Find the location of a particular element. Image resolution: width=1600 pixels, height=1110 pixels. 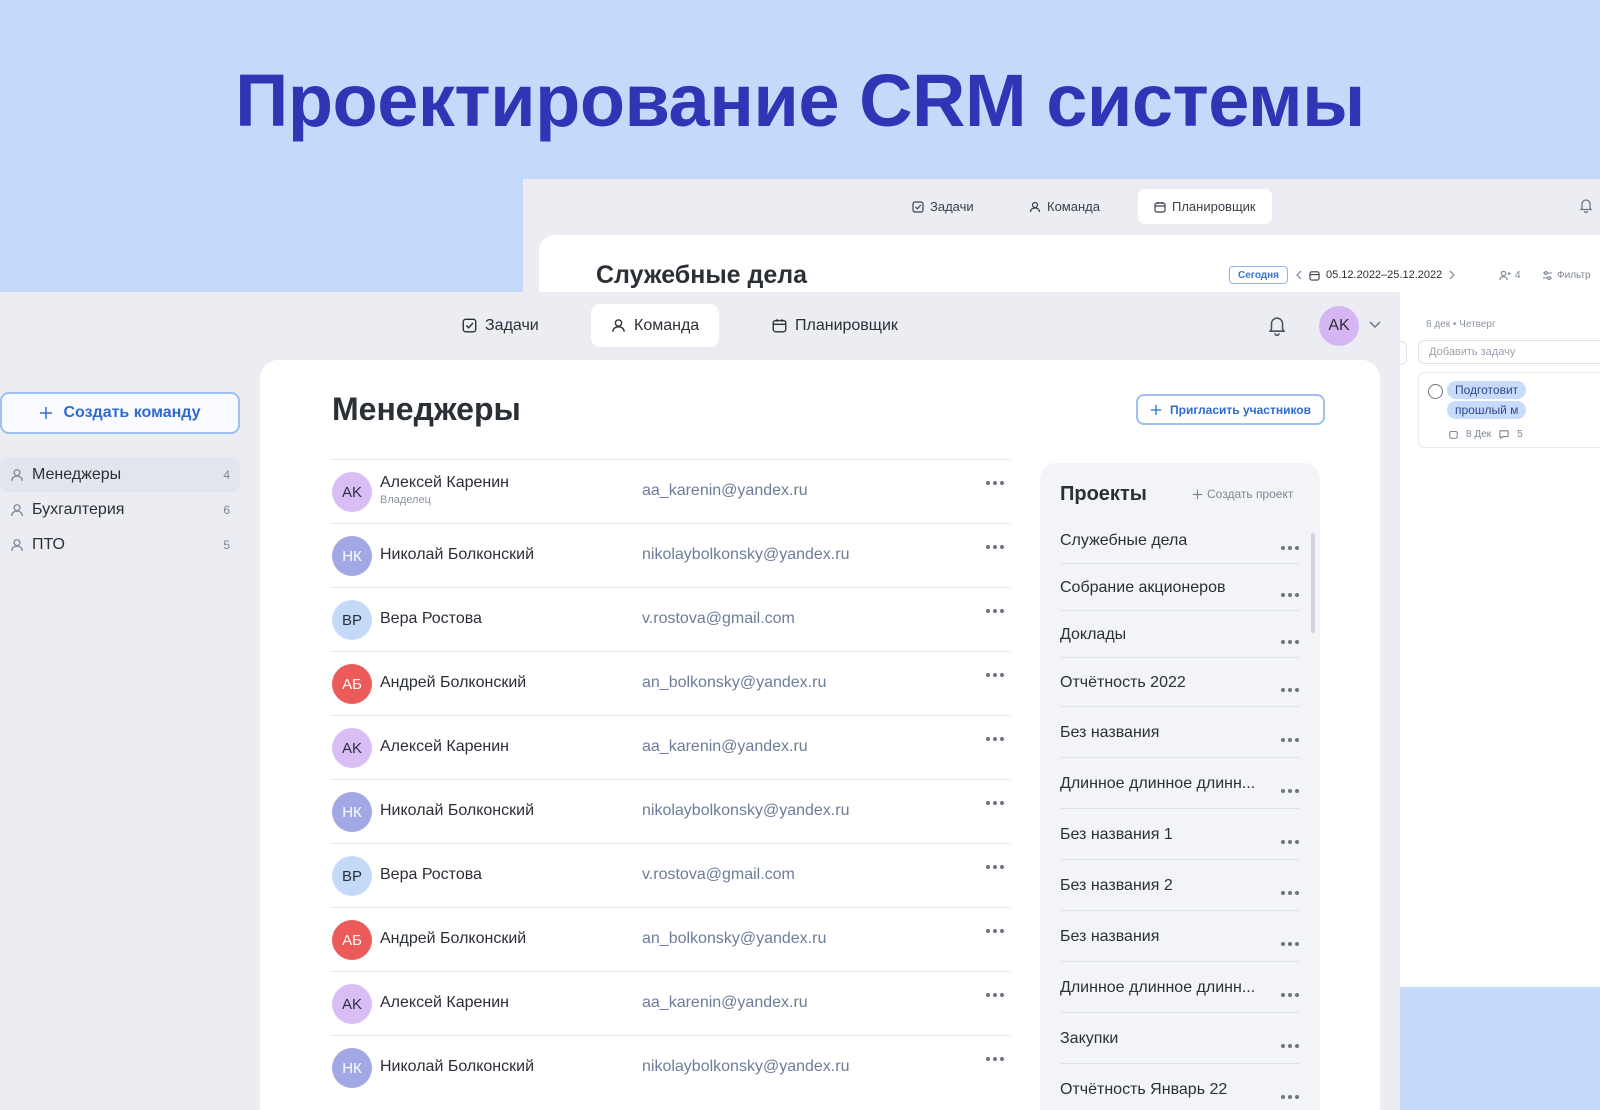

project-item: Служебные дела is located at coordinates (1180, 540).